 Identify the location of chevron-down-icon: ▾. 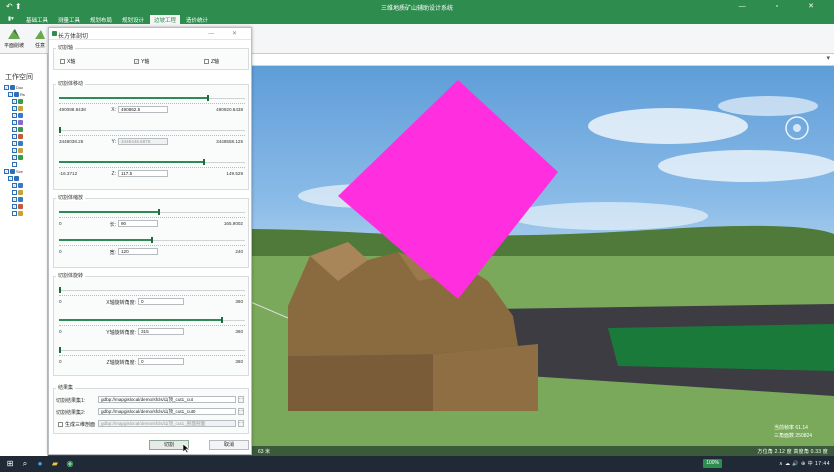
(828, 58).